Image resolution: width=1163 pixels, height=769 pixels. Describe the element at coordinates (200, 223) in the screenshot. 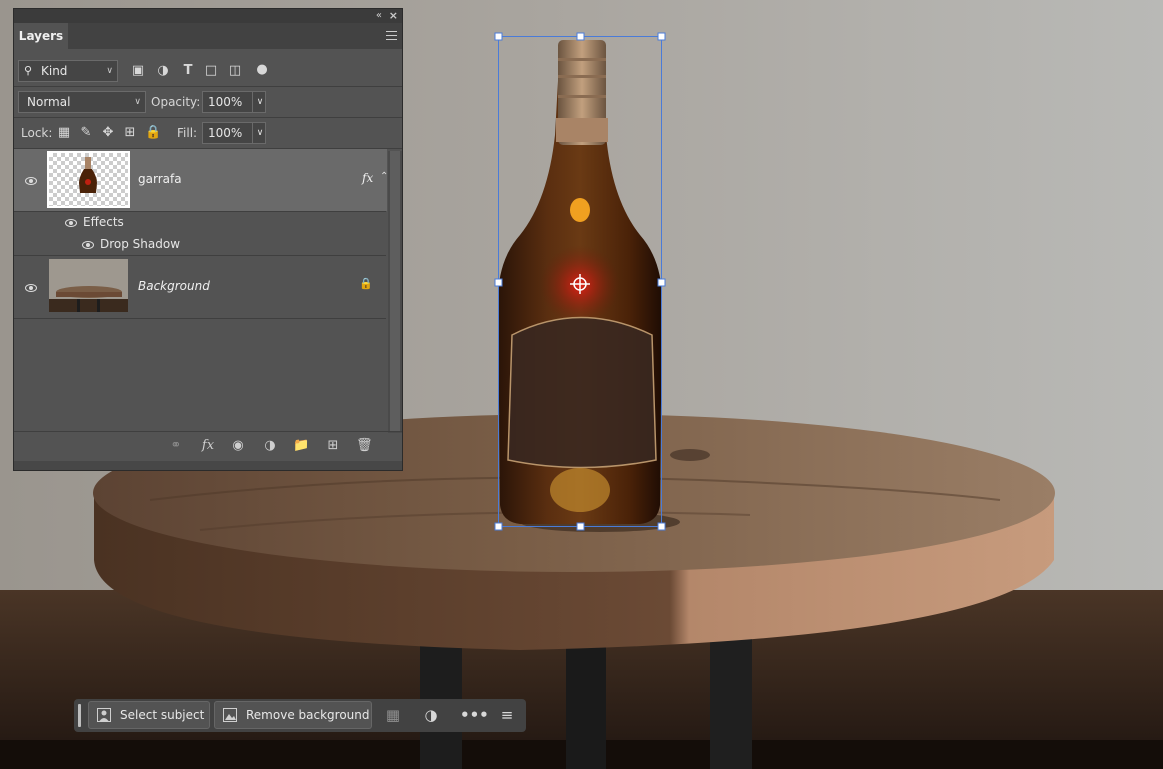

I see `effects-row: Effects` at that location.